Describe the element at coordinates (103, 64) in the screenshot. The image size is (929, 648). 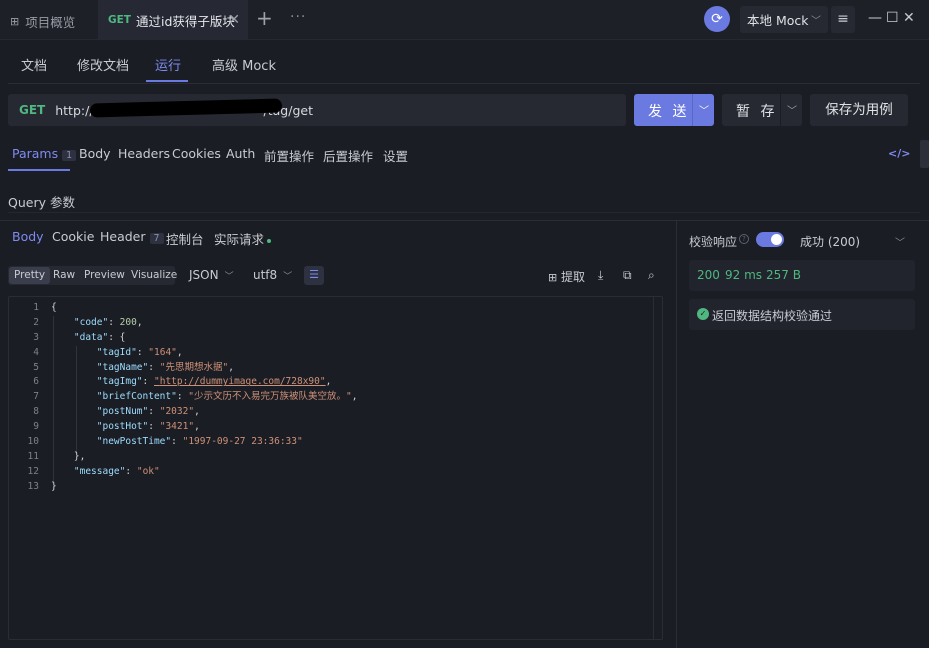
I see `subtab-edit-docs: 修改文档` at that location.